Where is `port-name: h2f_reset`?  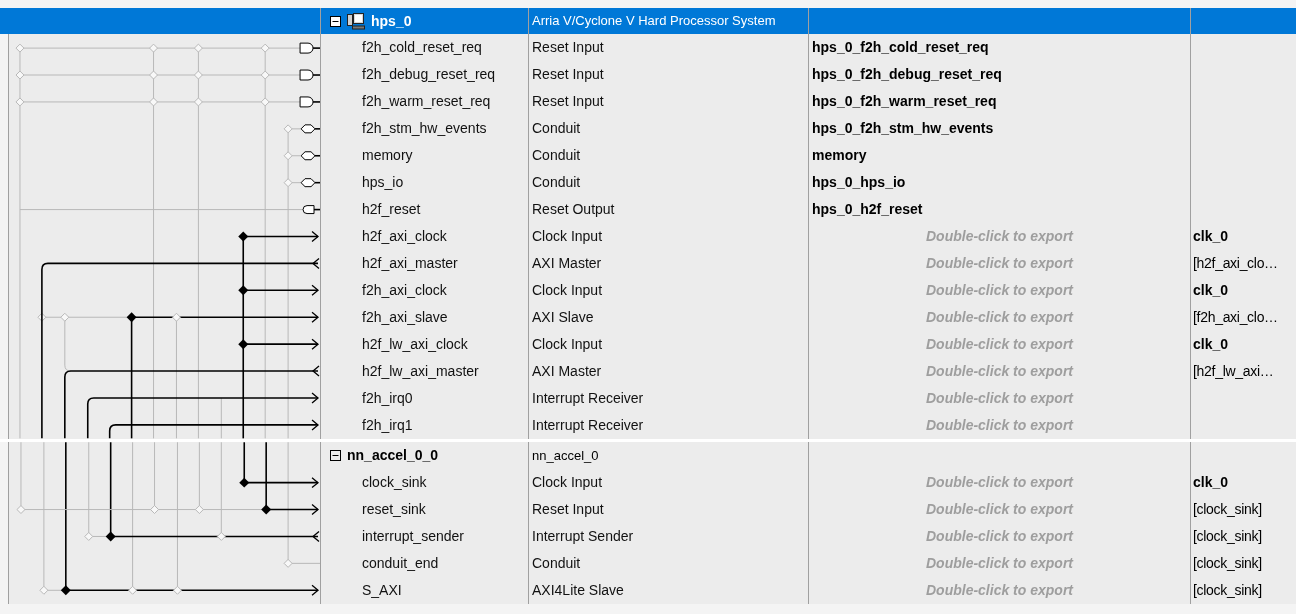
port-name: h2f_reset is located at coordinates (391, 209).